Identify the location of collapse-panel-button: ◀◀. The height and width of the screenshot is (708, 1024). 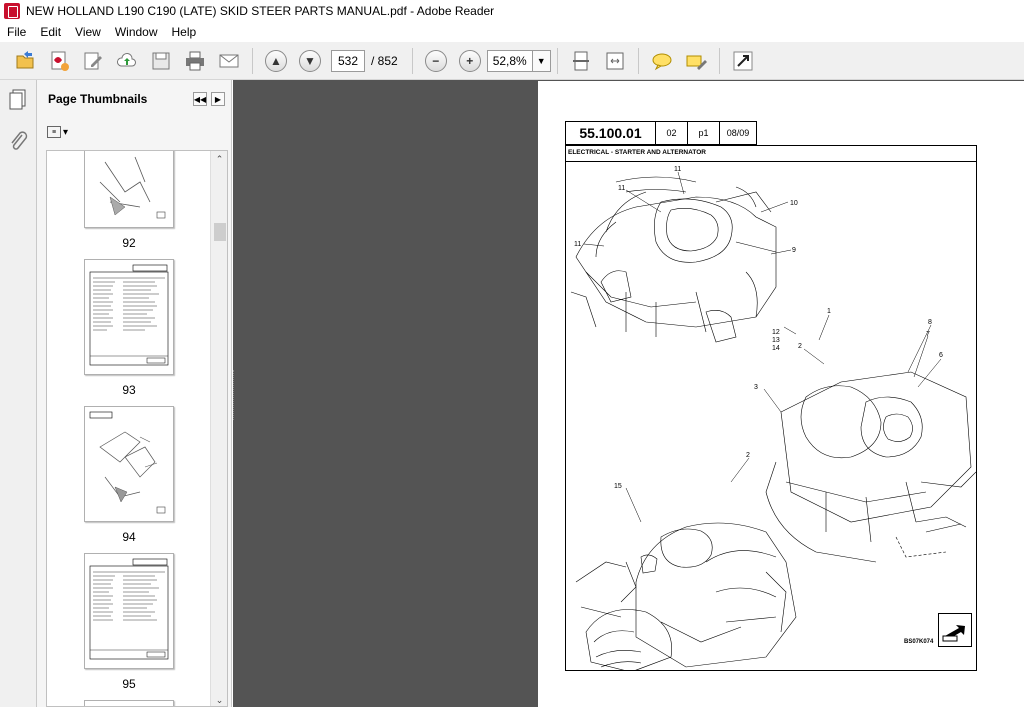
(200, 99).